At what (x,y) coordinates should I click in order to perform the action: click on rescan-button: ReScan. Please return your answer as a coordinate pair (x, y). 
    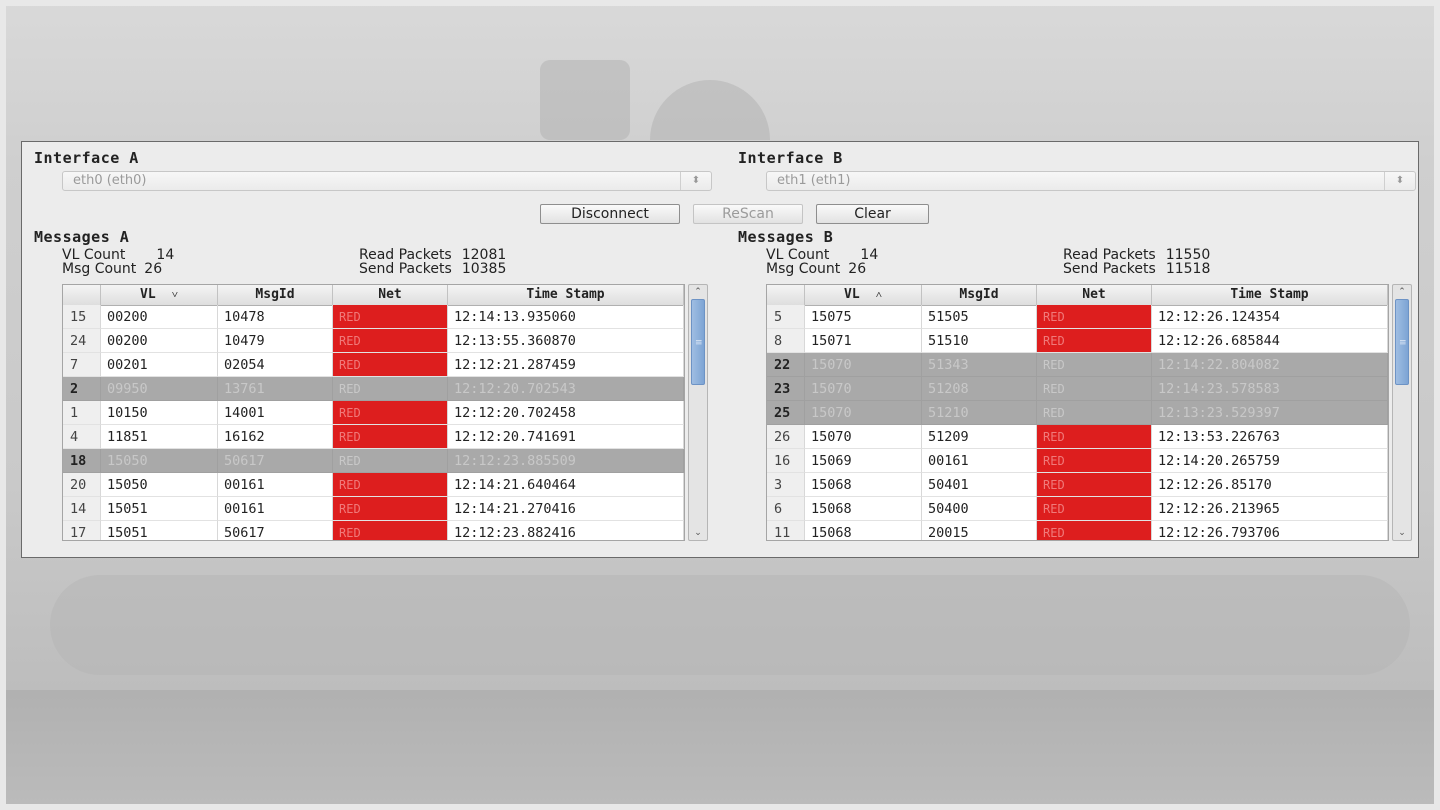
    Looking at the image, I should click on (748, 214).